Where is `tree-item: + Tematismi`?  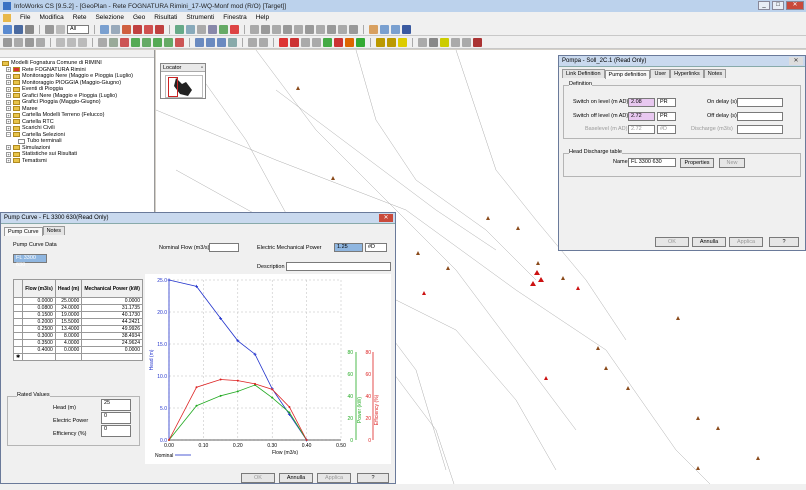
tree-item: + Tematismi is located at coordinates (78, 161).